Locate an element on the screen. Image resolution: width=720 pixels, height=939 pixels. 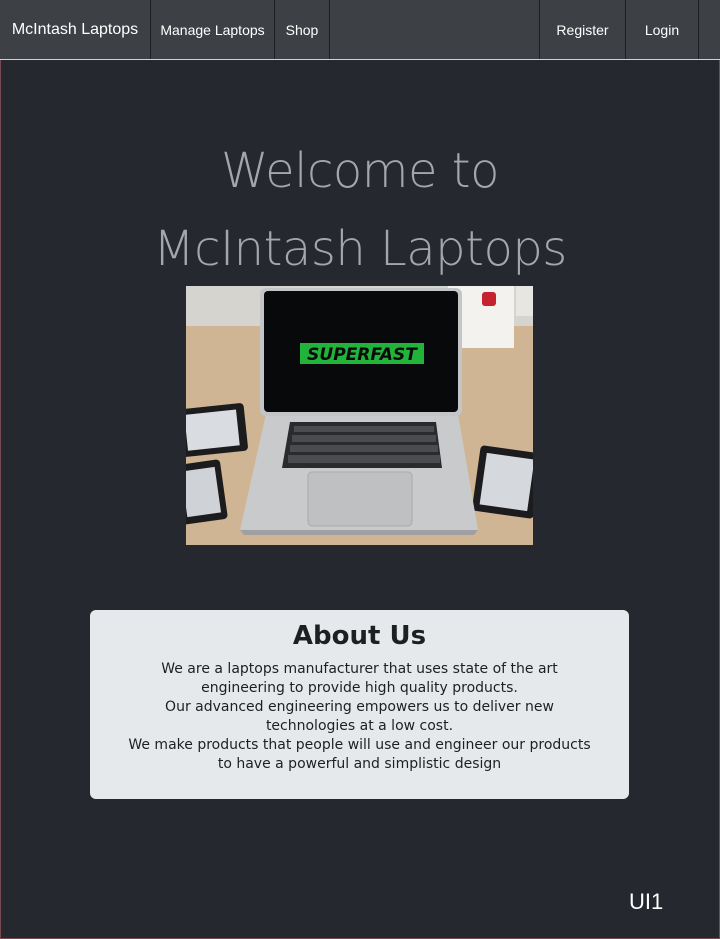
navbar-spacer is located at coordinates (709, 29).